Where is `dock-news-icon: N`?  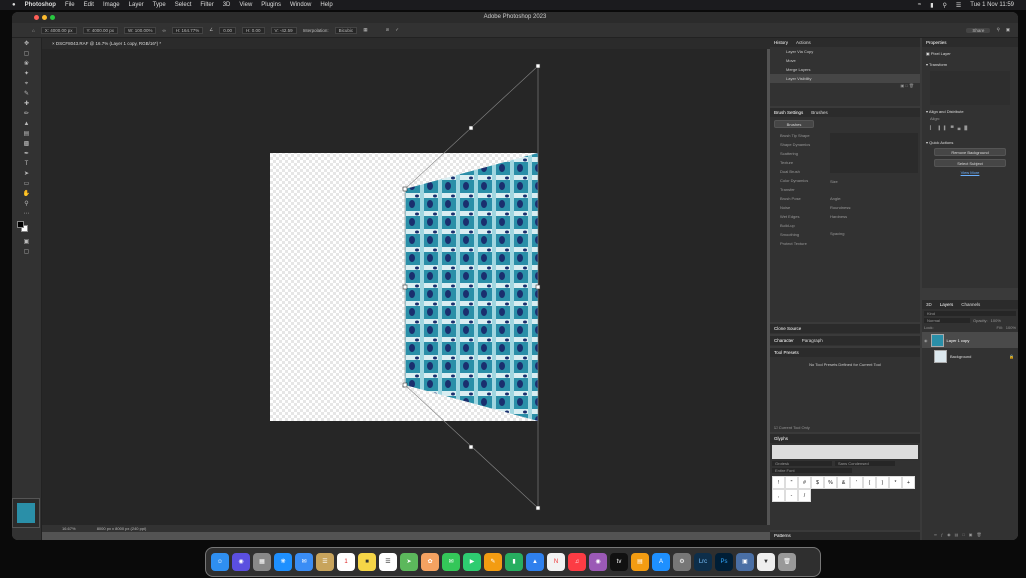 dock-news-icon: N is located at coordinates (556, 562).